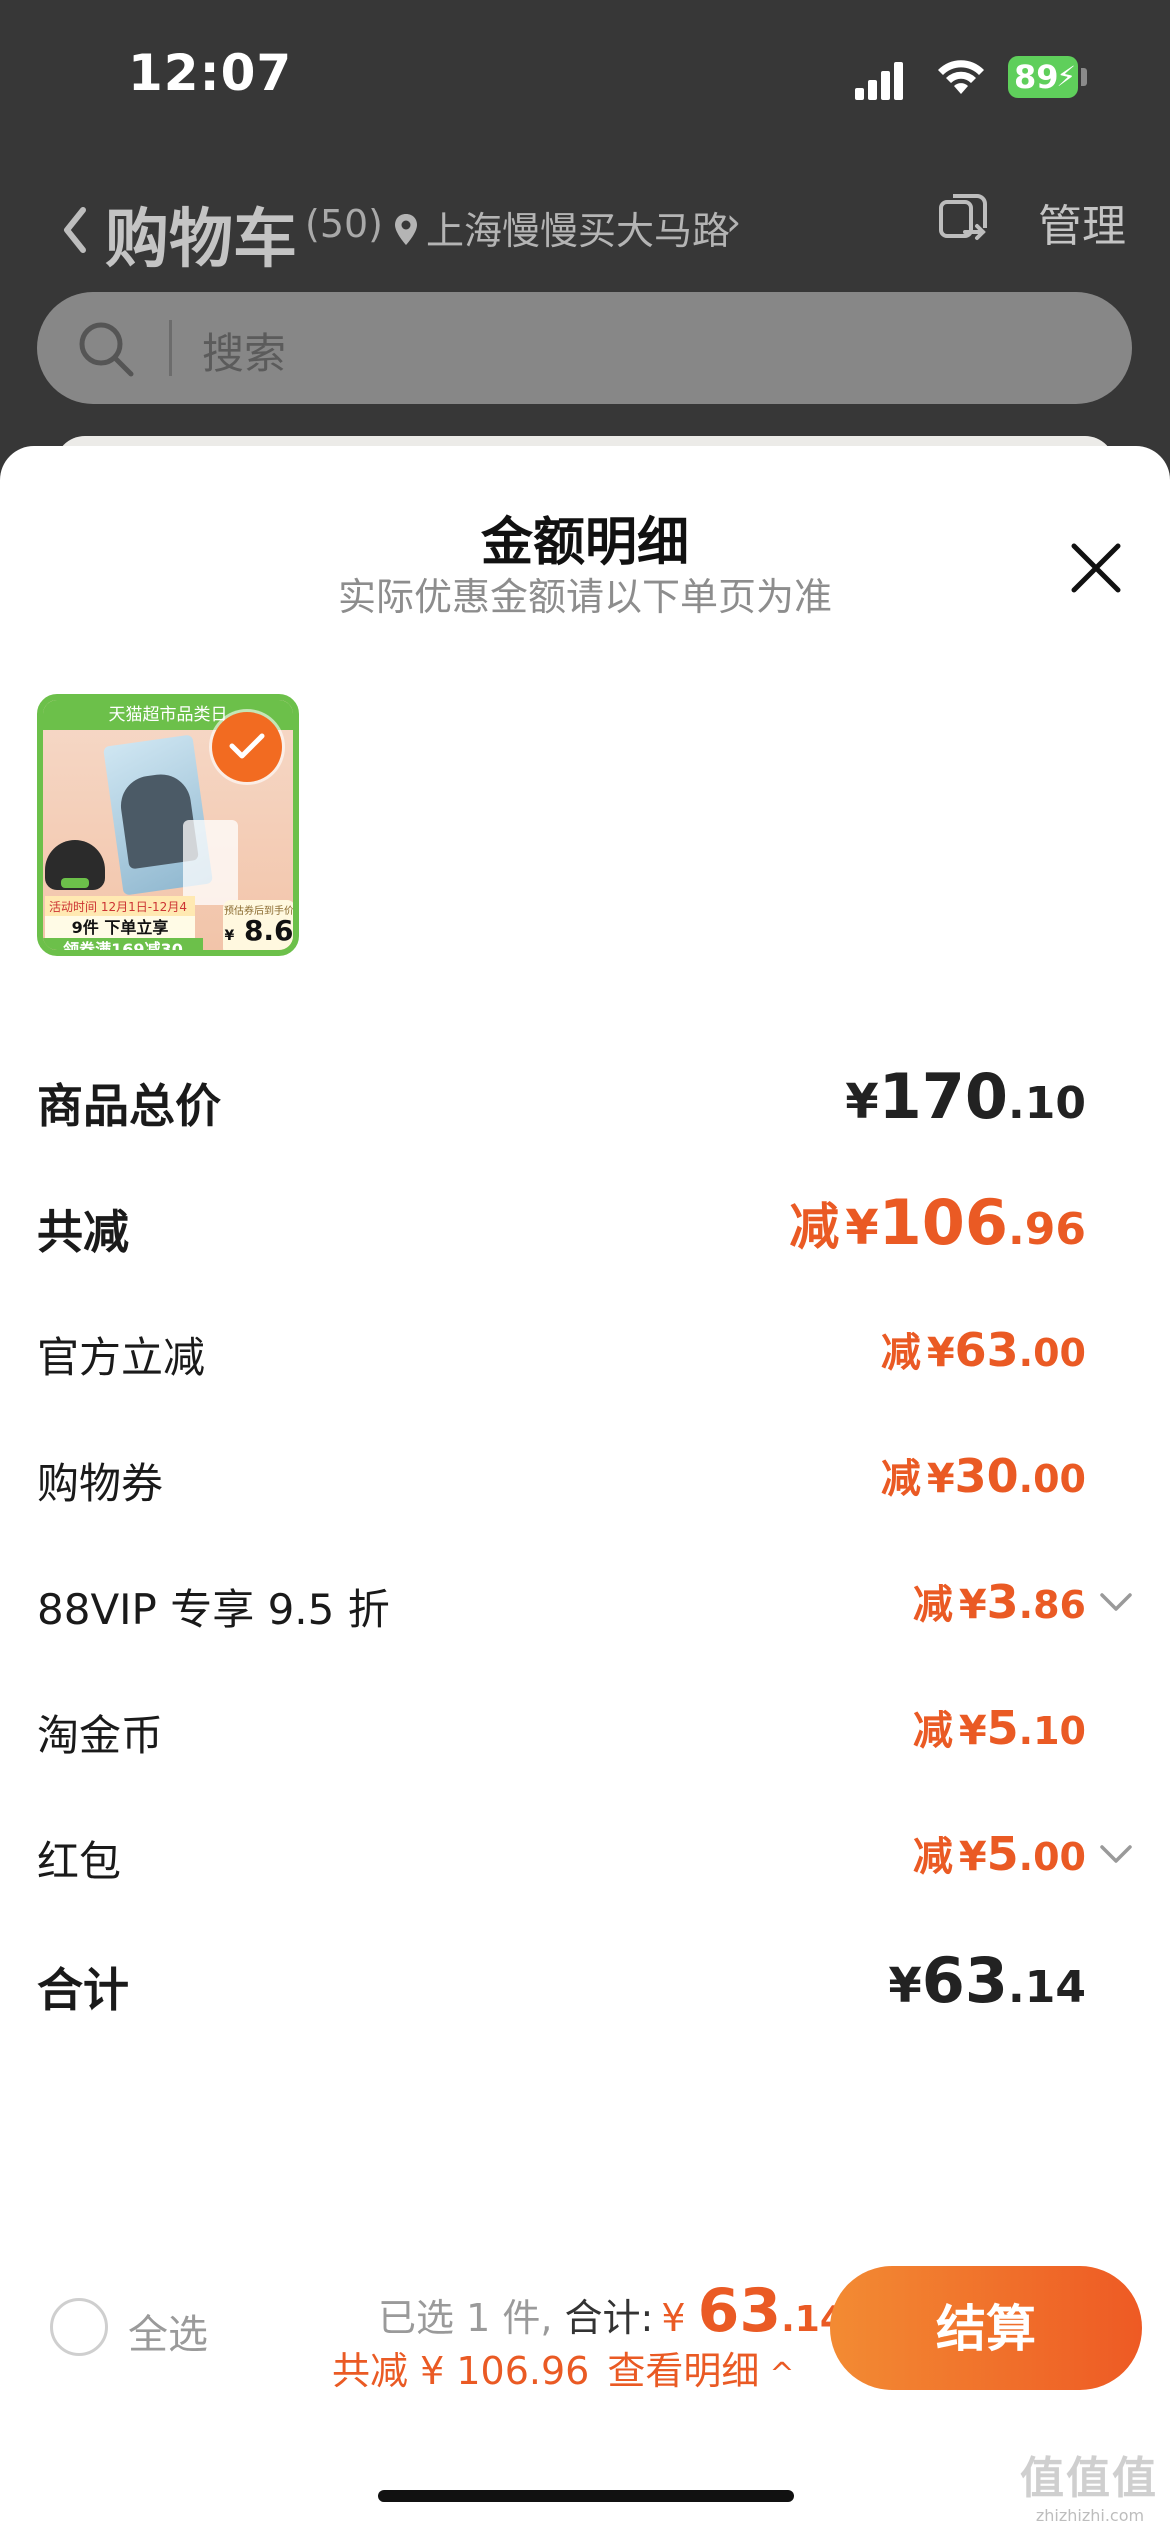  Describe the element at coordinates (406, 229) in the screenshot. I see `location-pin-icon` at that location.